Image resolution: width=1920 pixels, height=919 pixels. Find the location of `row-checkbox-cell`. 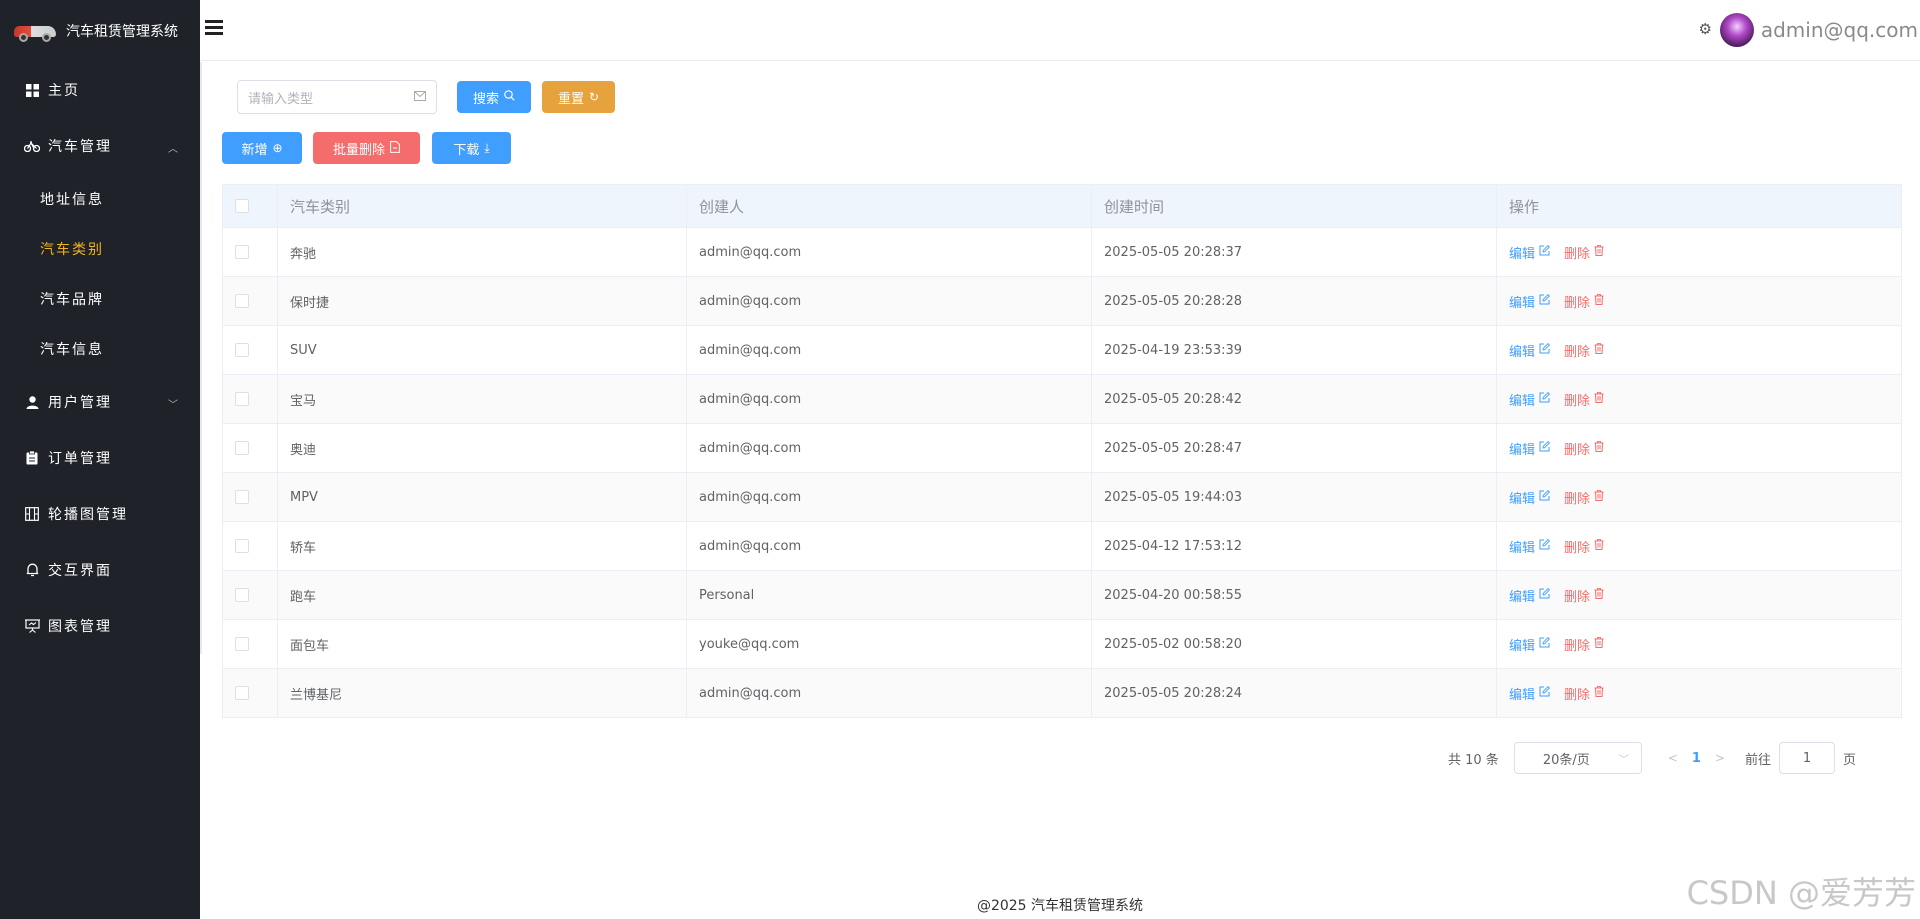

row-checkbox-cell is located at coordinates (250, 693).